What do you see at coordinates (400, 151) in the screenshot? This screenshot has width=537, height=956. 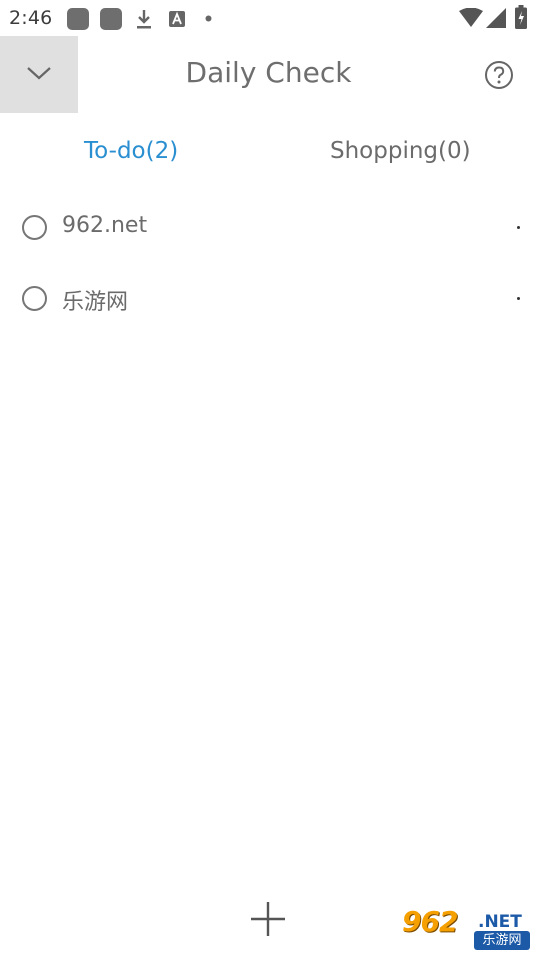 I see `tab-shopping: Shopping(0)` at bounding box center [400, 151].